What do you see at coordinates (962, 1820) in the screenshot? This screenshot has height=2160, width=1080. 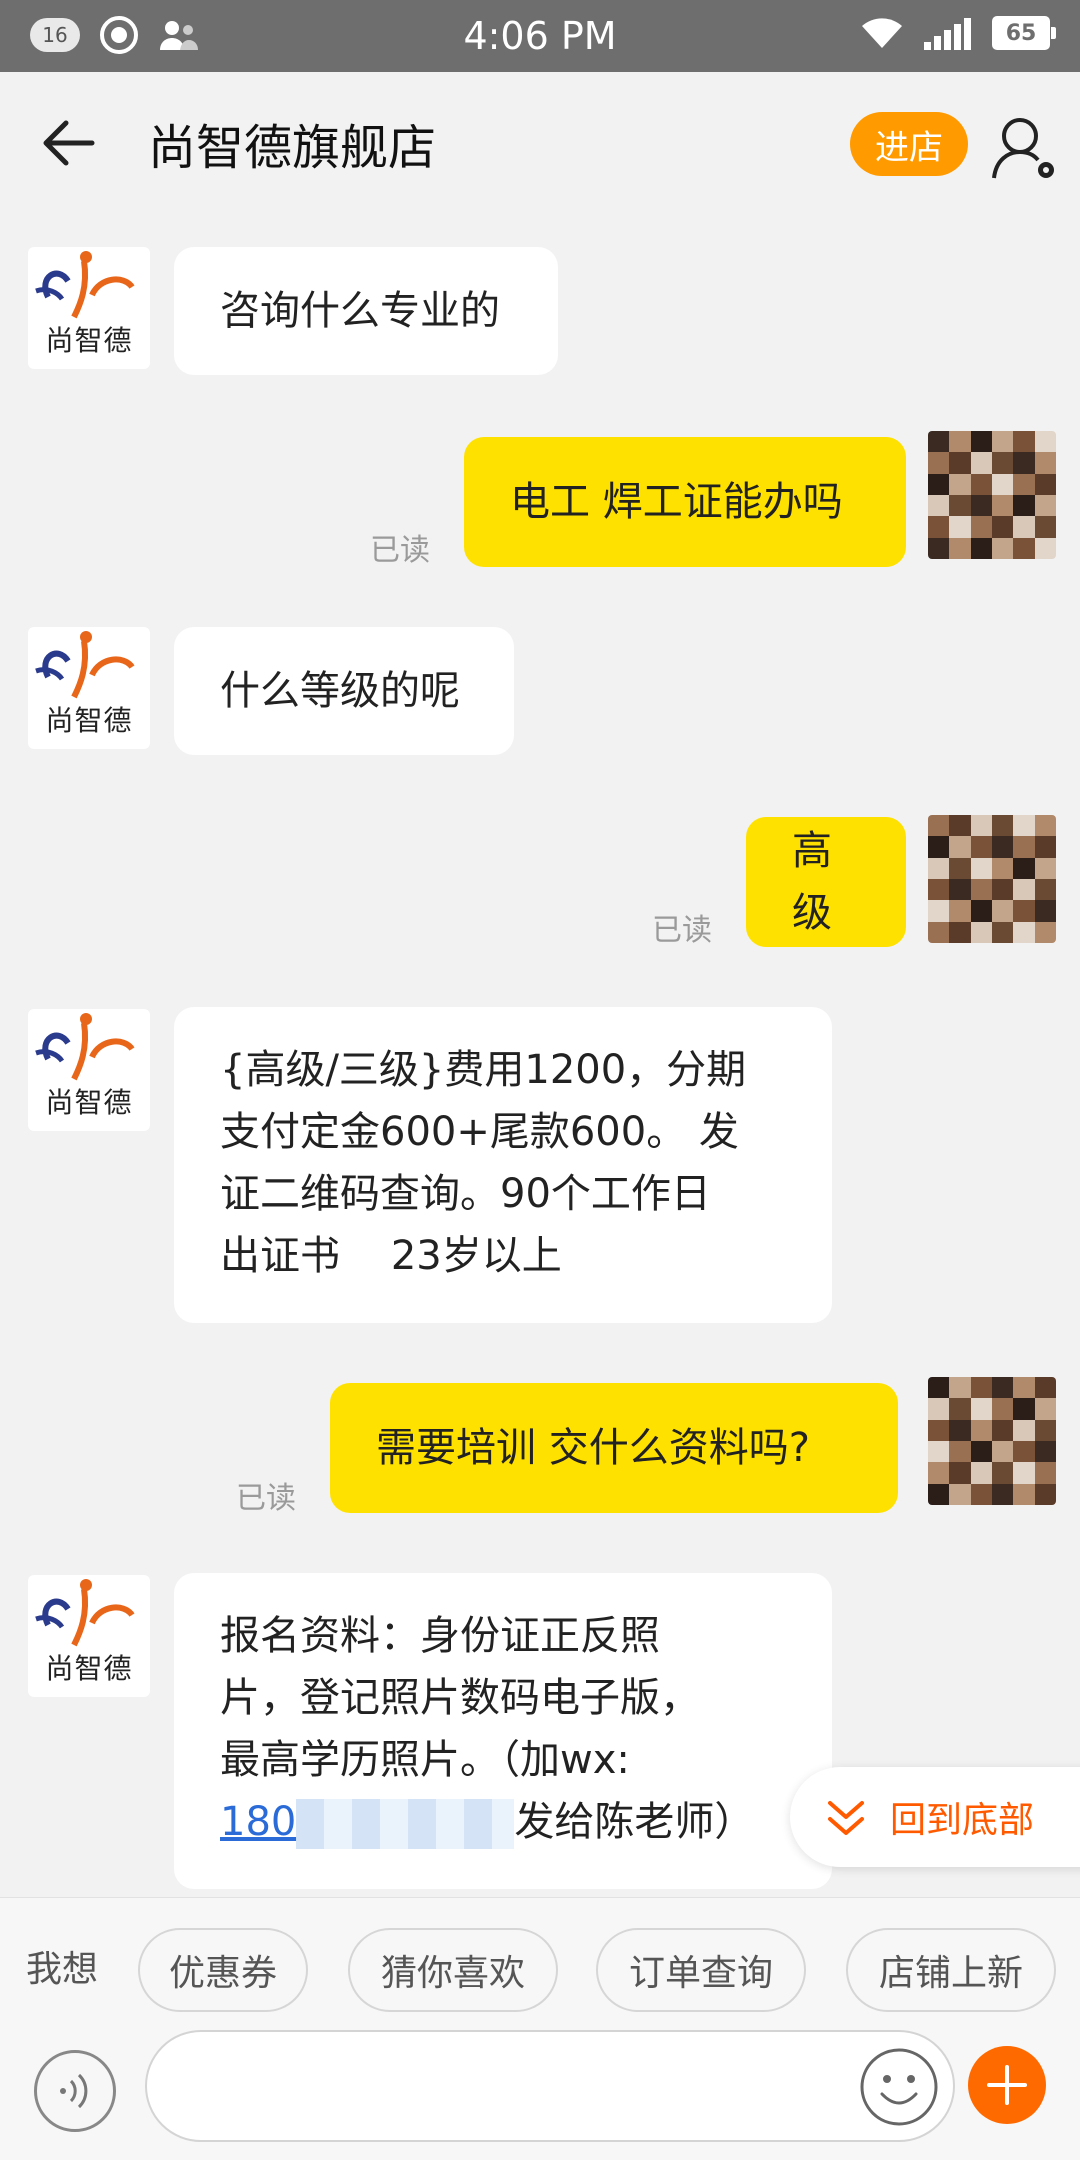 I see `back-to-bottom-label: 回到底部` at bounding box center [962, 1820].